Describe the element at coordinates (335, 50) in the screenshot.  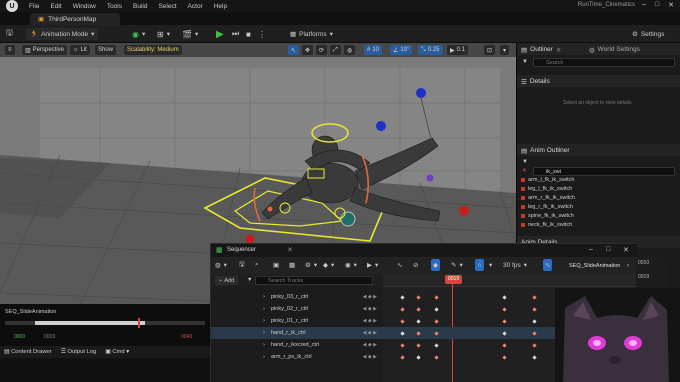
I see `scale-tool-button: ⤢` at that location.